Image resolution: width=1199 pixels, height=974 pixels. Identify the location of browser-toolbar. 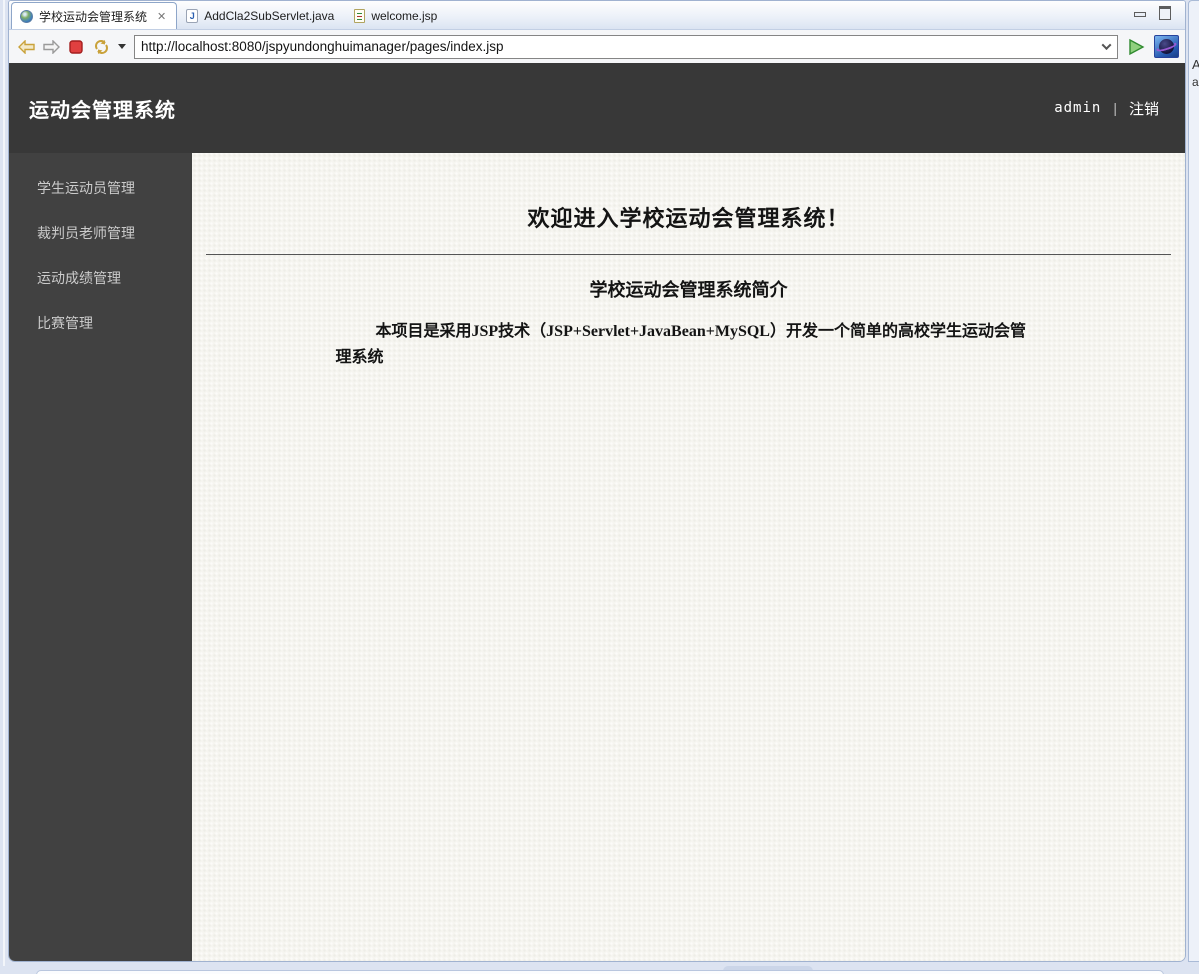
(597, 46).